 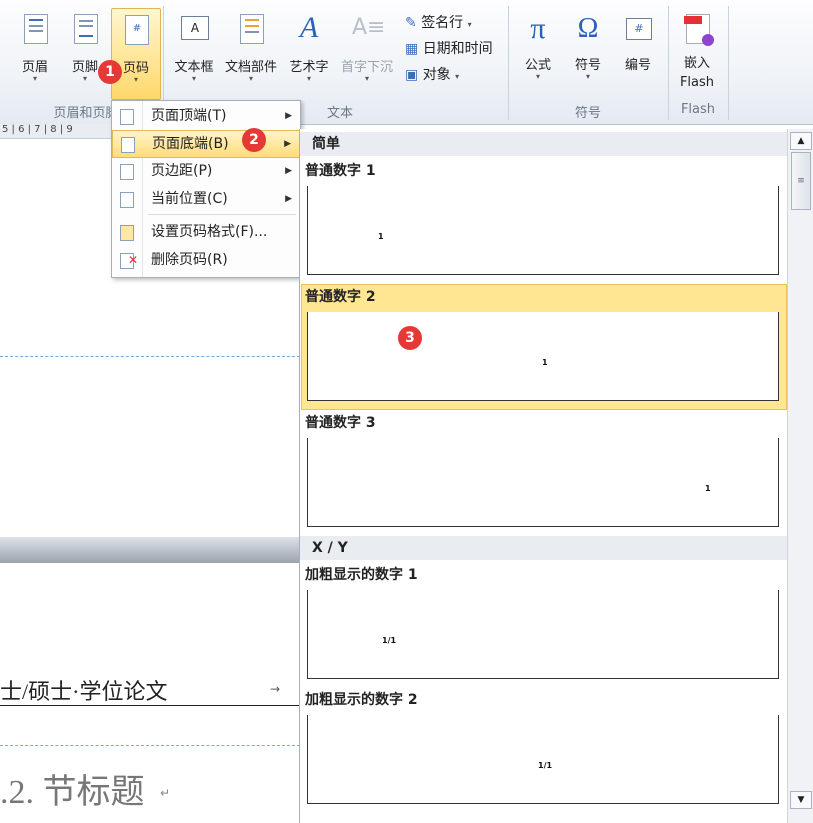 What do you see at coordinates (637, 65) in the screenshot?
I see `numbering-label: 编号` at bounding box center [637, 65].